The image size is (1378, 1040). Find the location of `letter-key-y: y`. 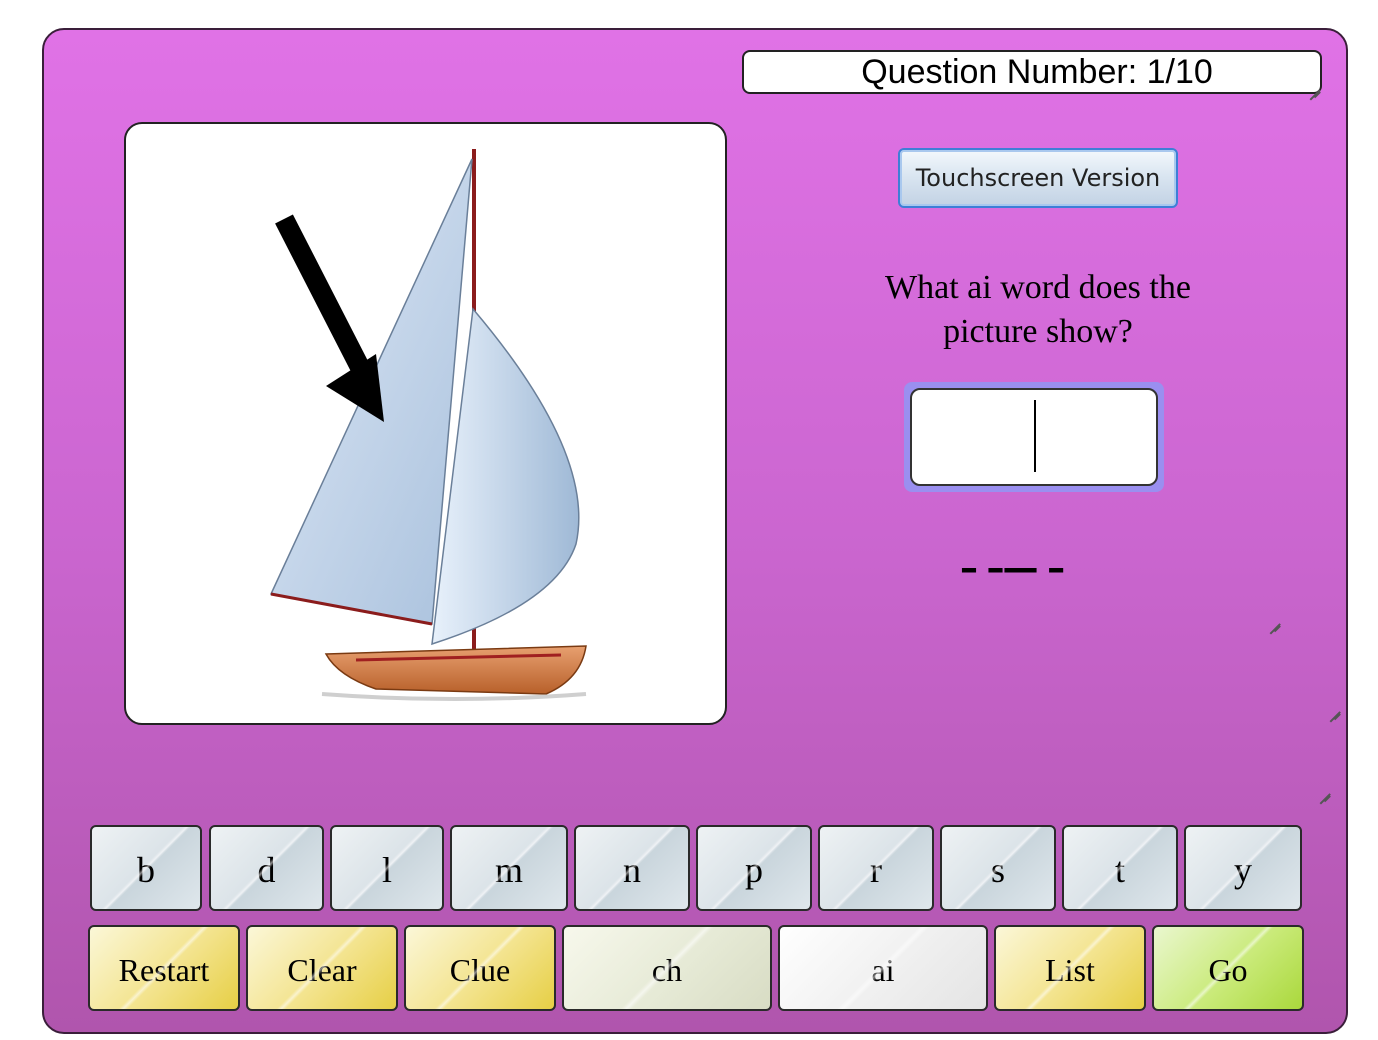

letter-key-y: y is located at coordinates (1243, 868).